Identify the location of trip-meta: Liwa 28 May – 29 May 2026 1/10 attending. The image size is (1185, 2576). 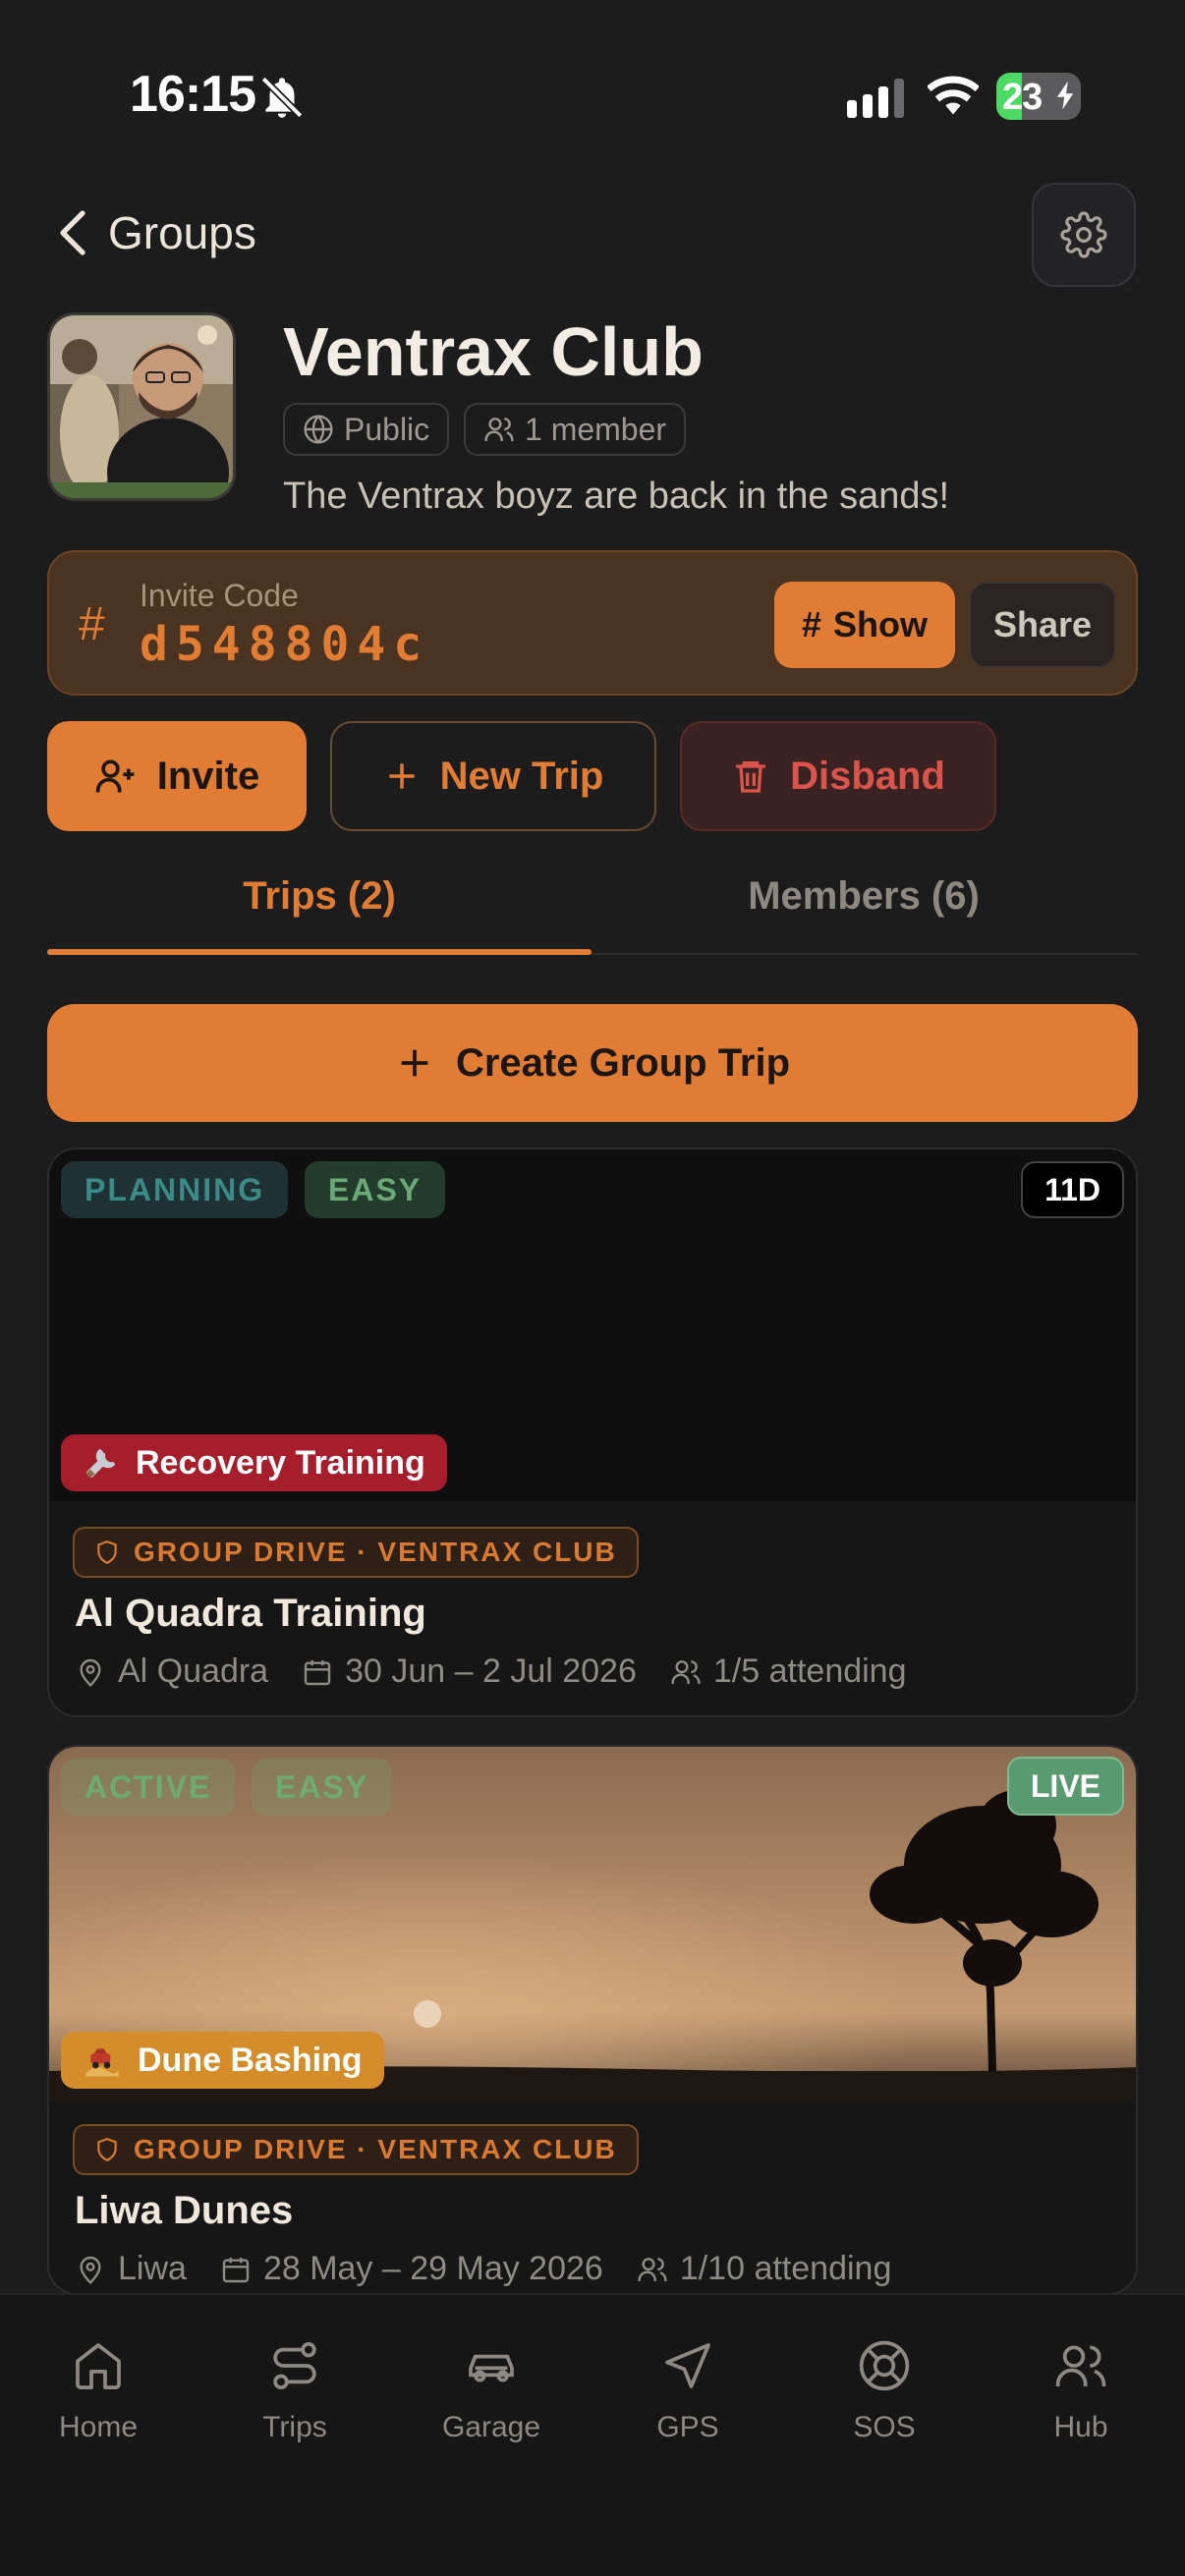
(483, 2269).